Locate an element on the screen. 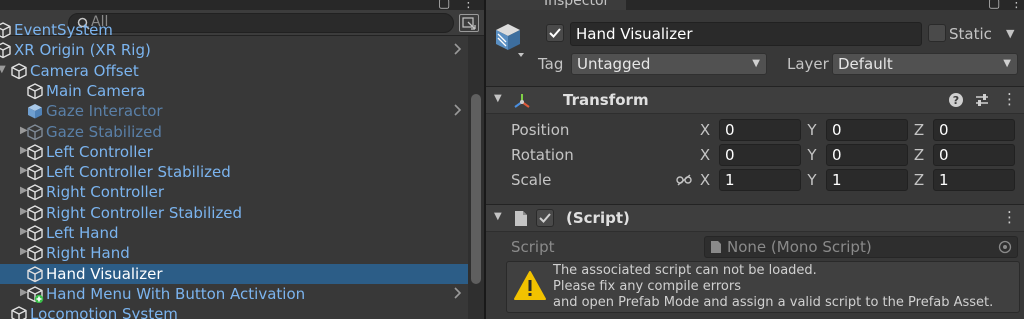 This screenshot has width=1024, height=319. position-z-field: 0 is located at coordinates (974, 130).